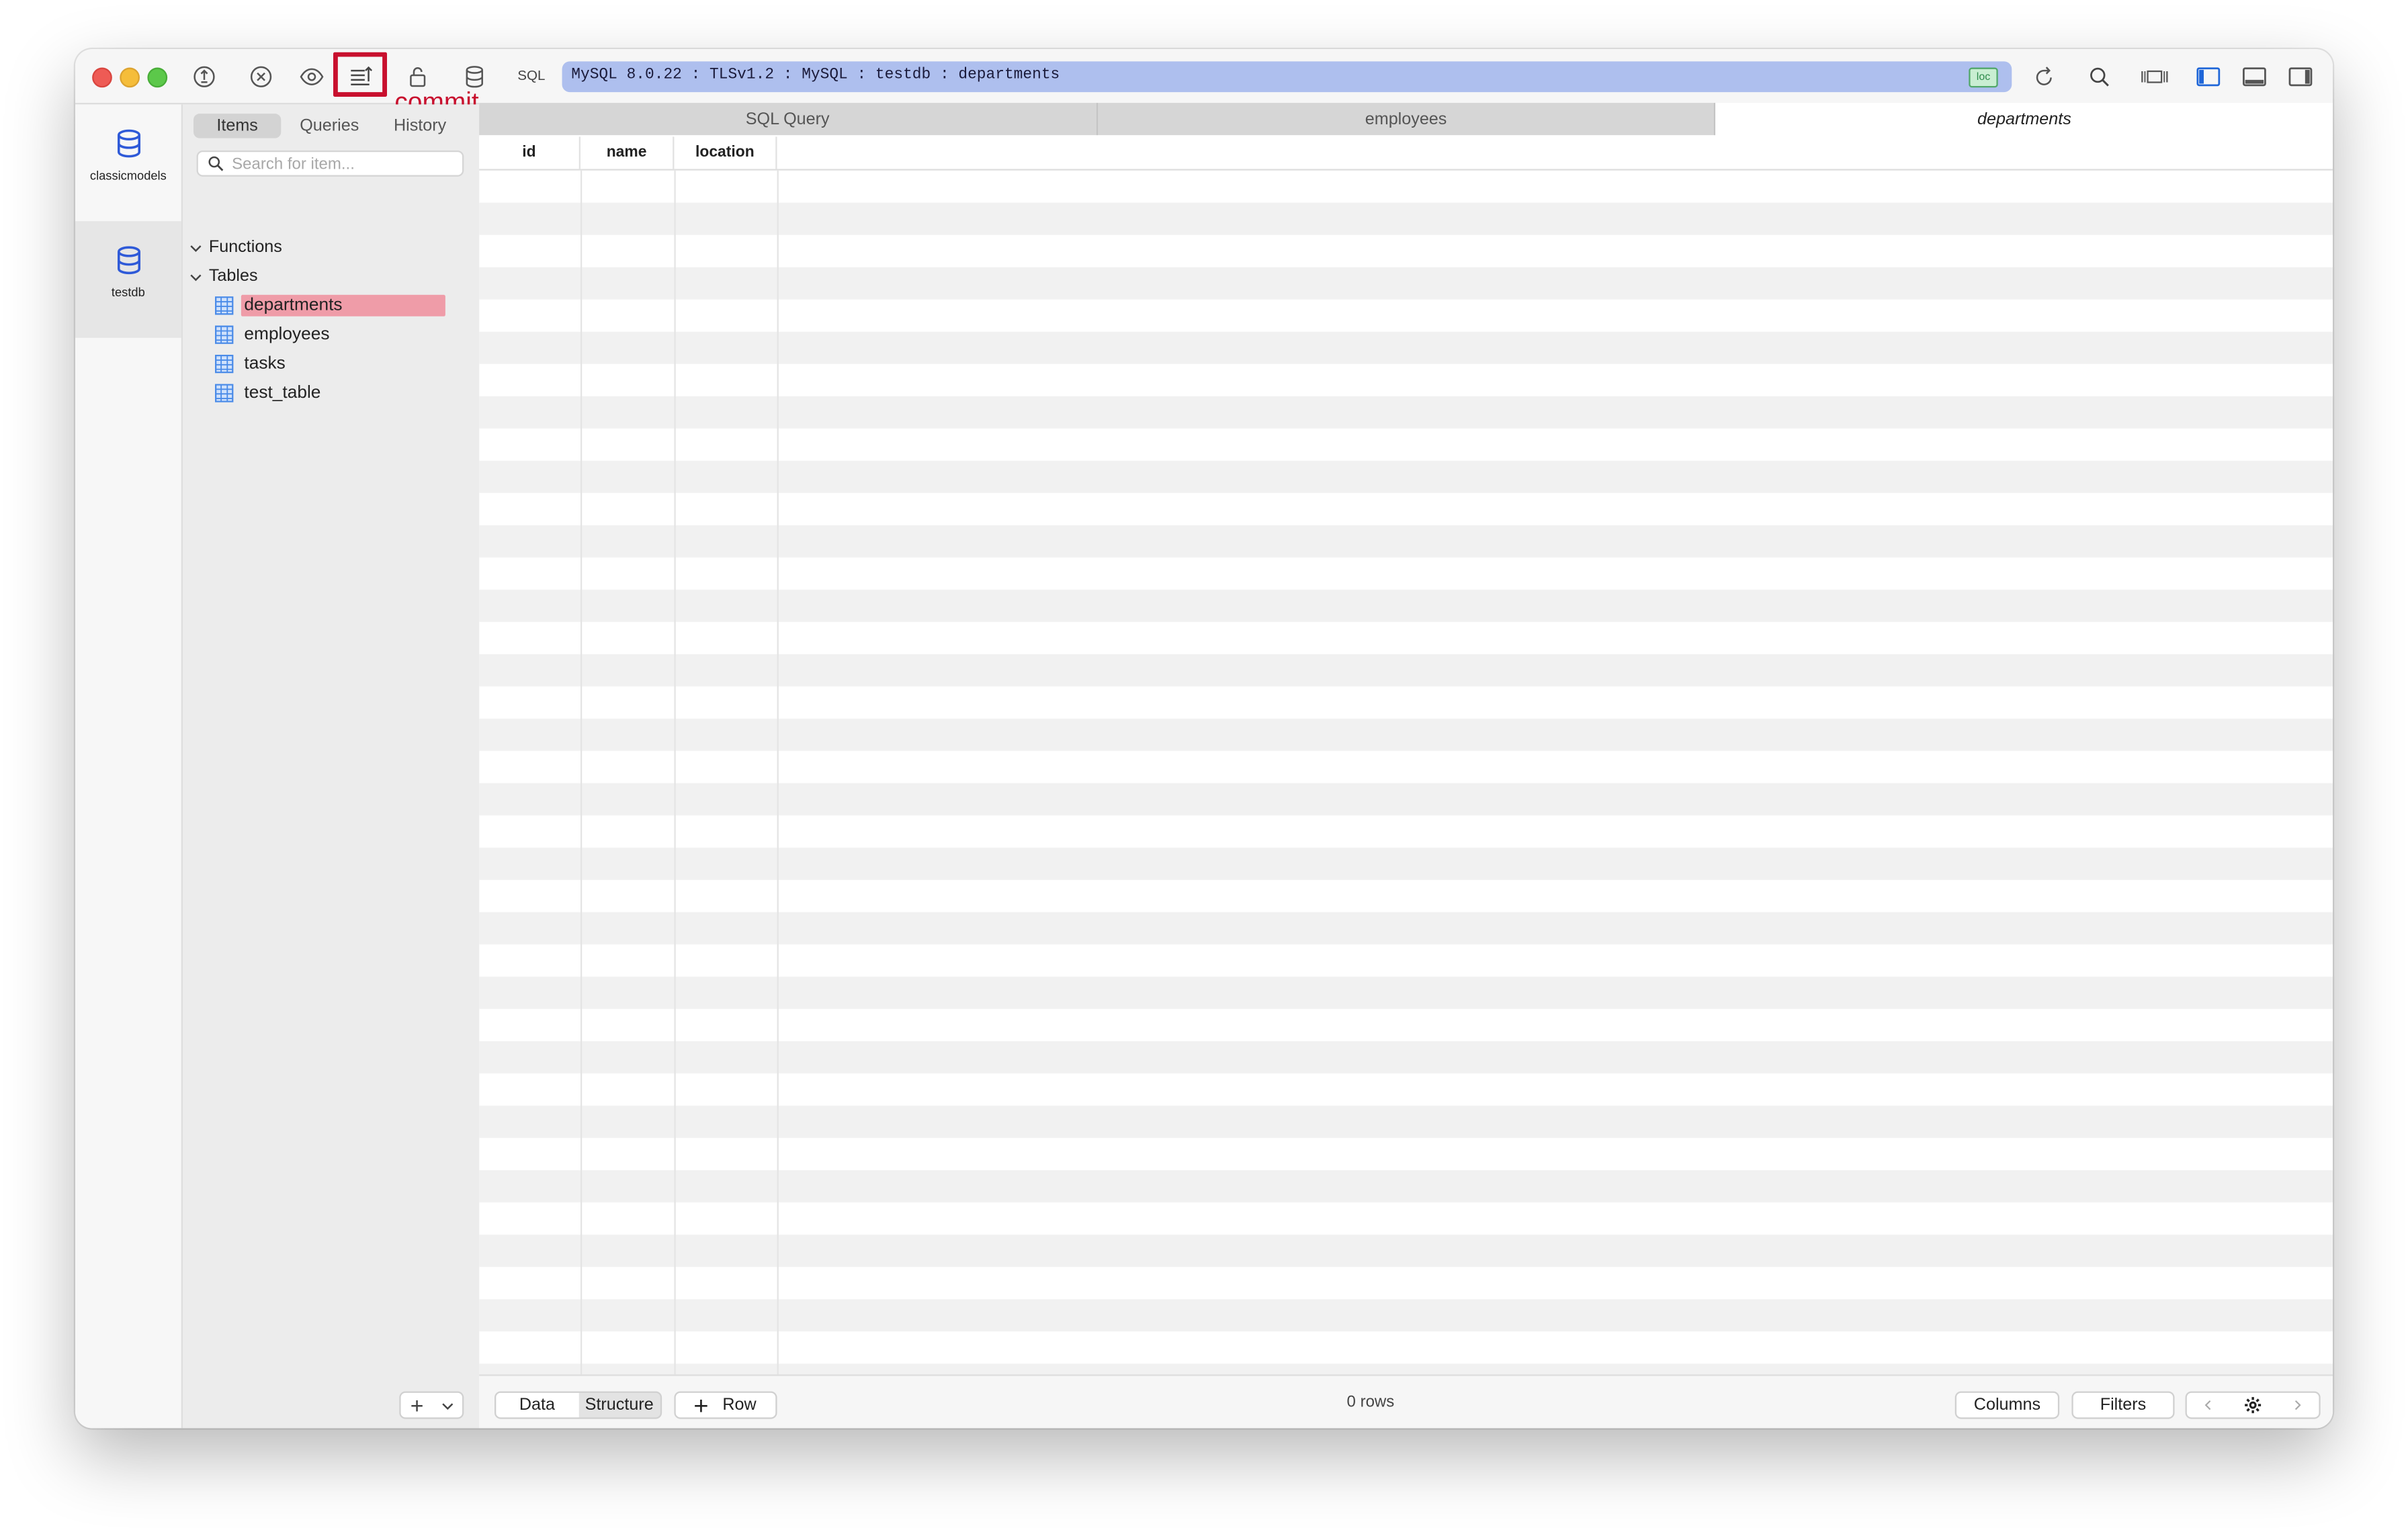 This screenshot has width=2408, height=1528. Describe the element at coordinates (420, 126) in the screenshot. I see `tab-history: History` at that location.